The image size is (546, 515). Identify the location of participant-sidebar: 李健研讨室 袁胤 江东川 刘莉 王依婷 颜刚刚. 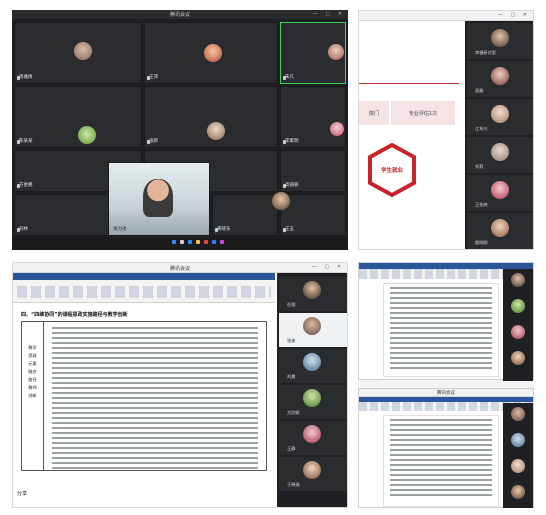
(499, 135).